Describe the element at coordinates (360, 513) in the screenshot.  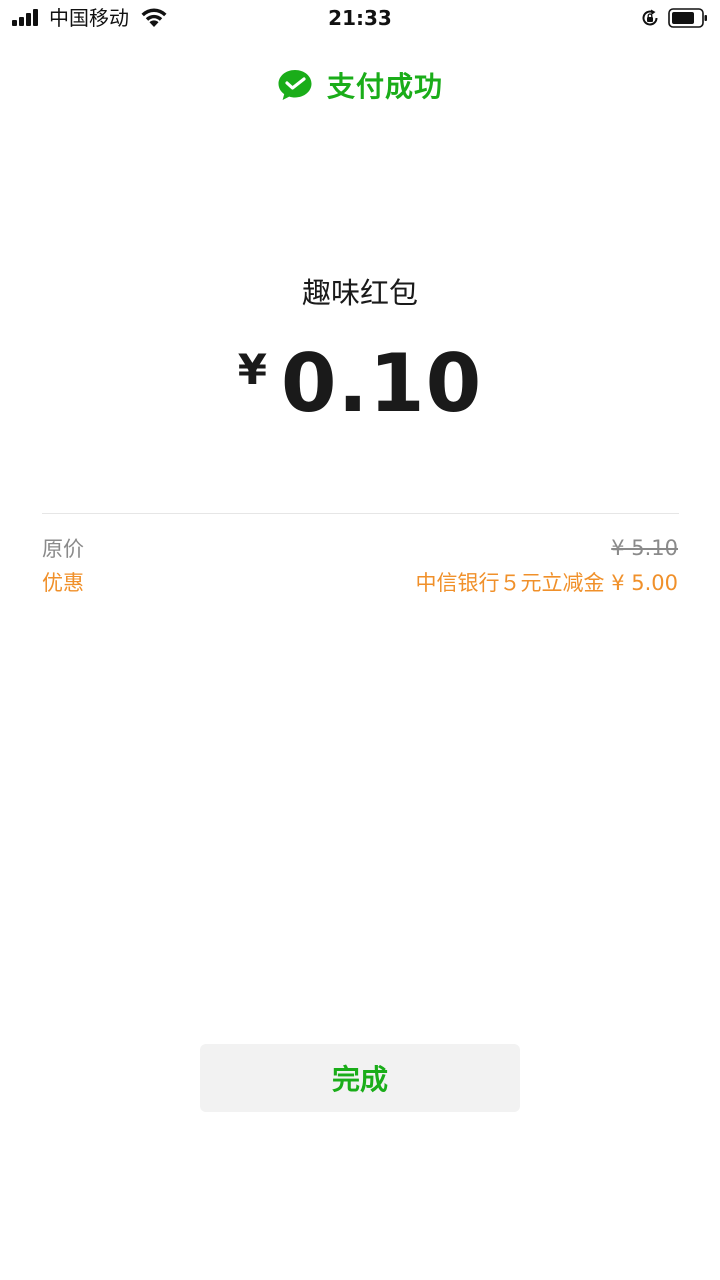
I see `divider` at that location.